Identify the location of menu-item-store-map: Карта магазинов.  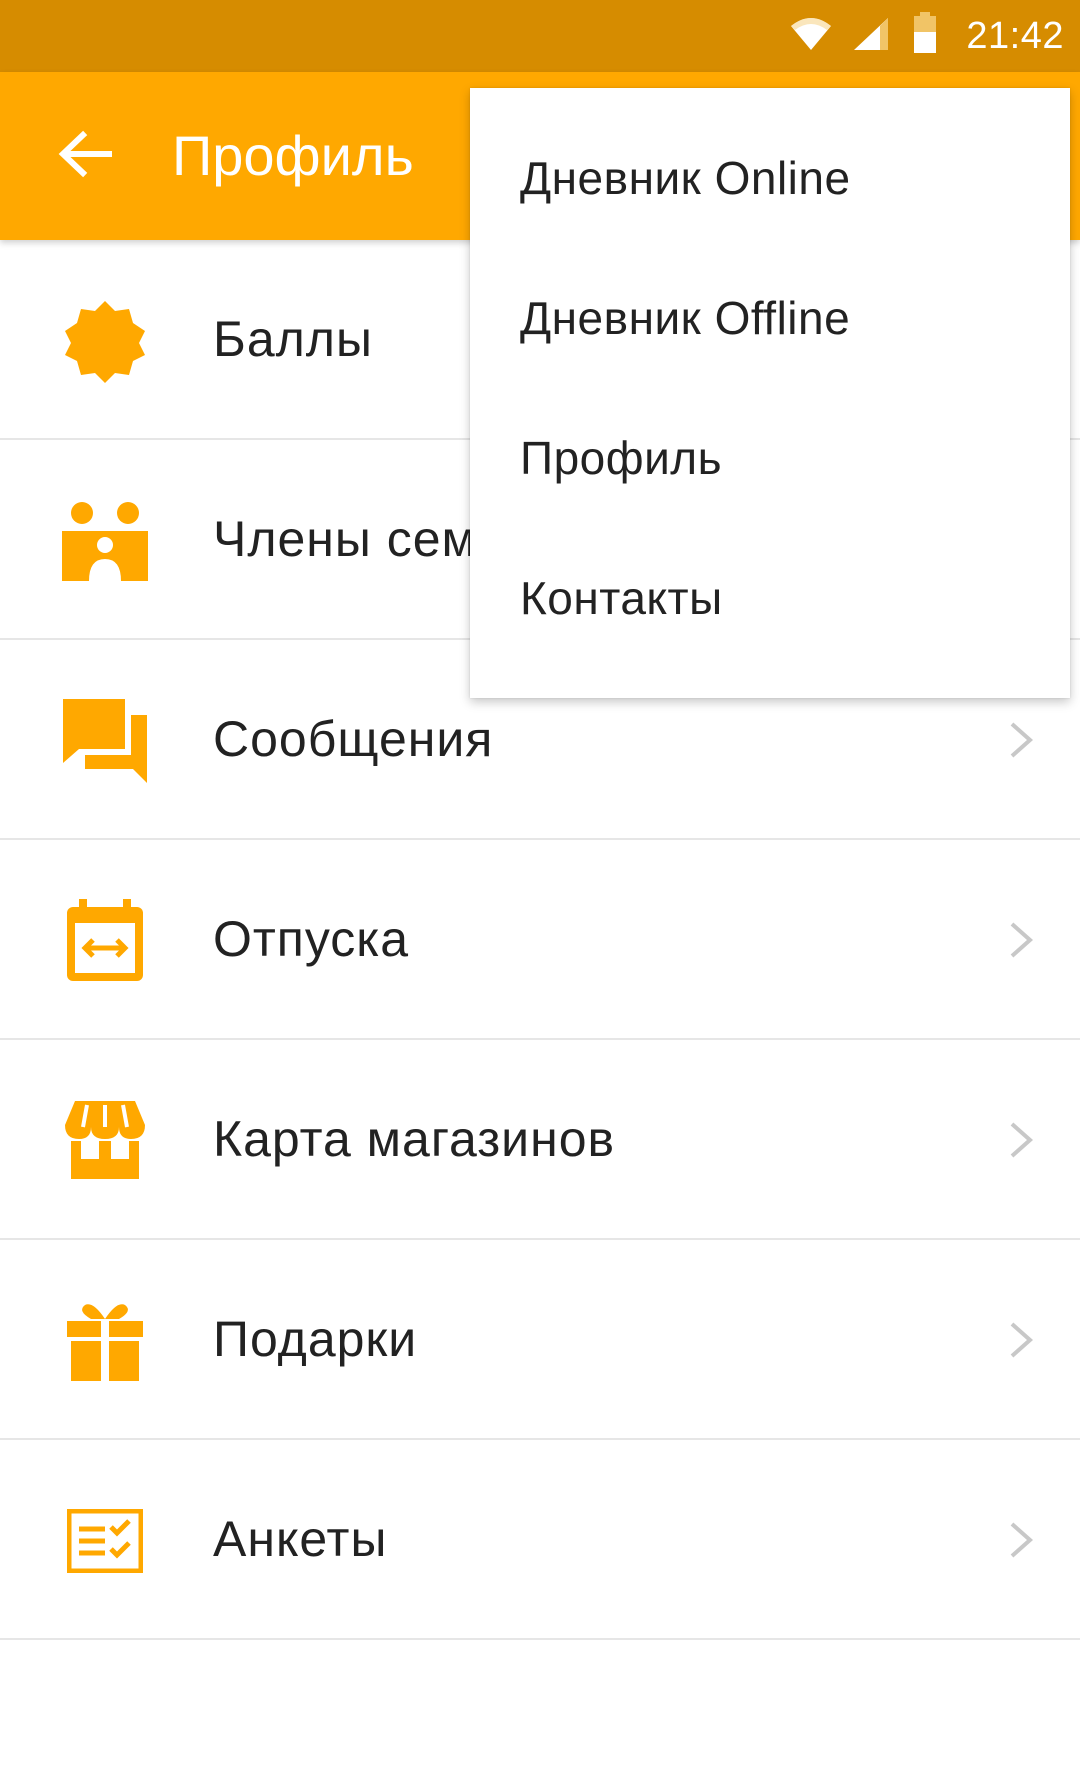
(540, 1140).